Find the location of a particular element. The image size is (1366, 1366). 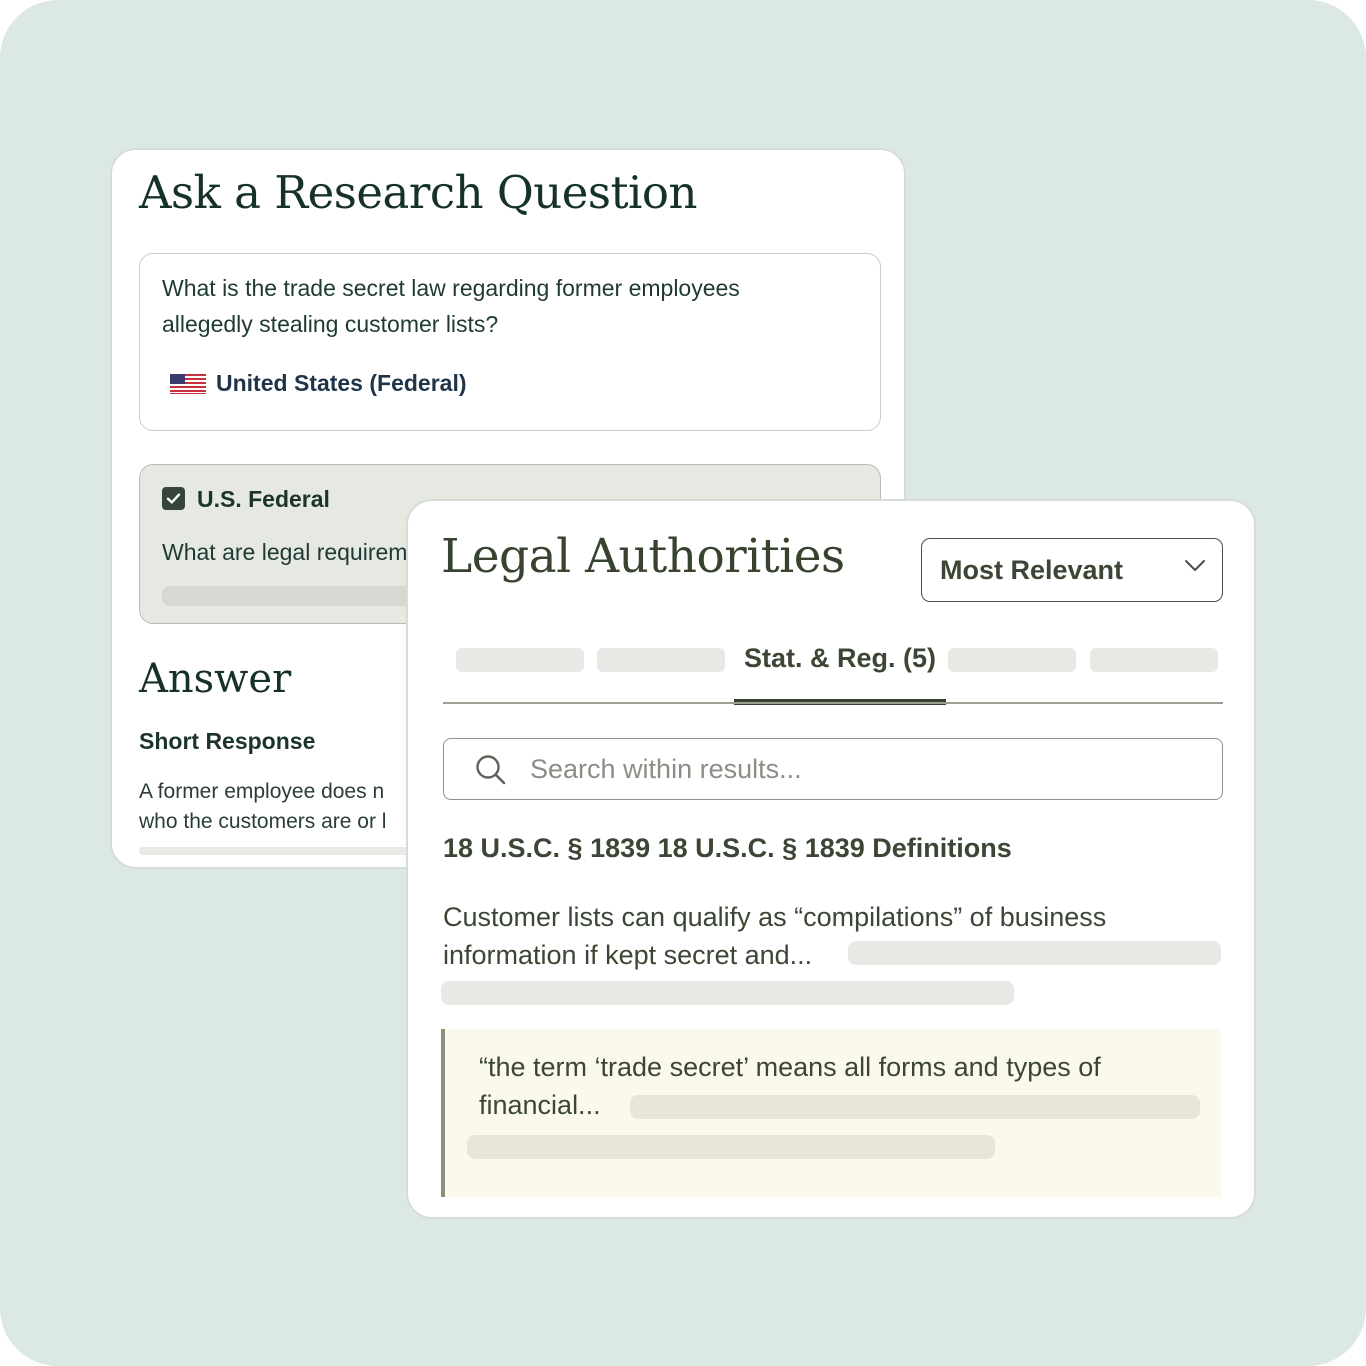

authority-tabs: Stat. & Reg. (5) is located at coordinates (833, 667).